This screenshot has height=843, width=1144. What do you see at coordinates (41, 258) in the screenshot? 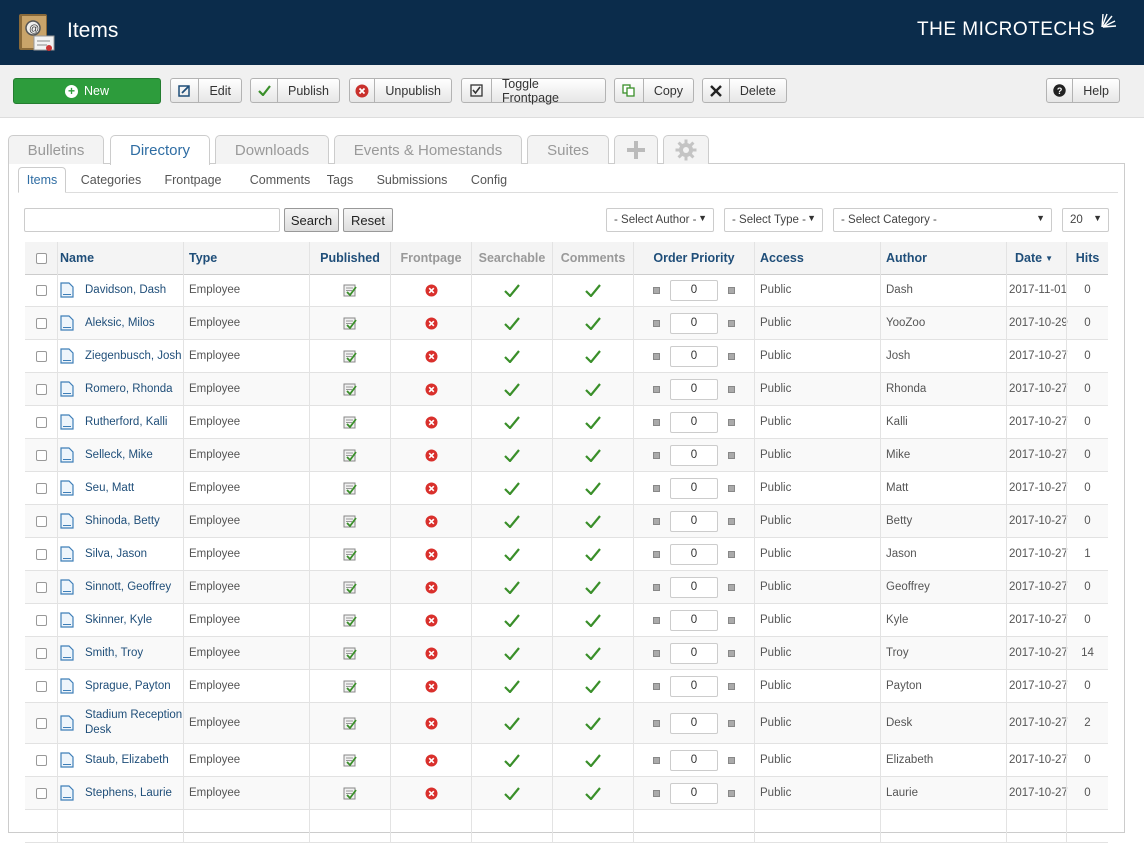
I see `select-all-checkbox` at bounding box center [41, 258].